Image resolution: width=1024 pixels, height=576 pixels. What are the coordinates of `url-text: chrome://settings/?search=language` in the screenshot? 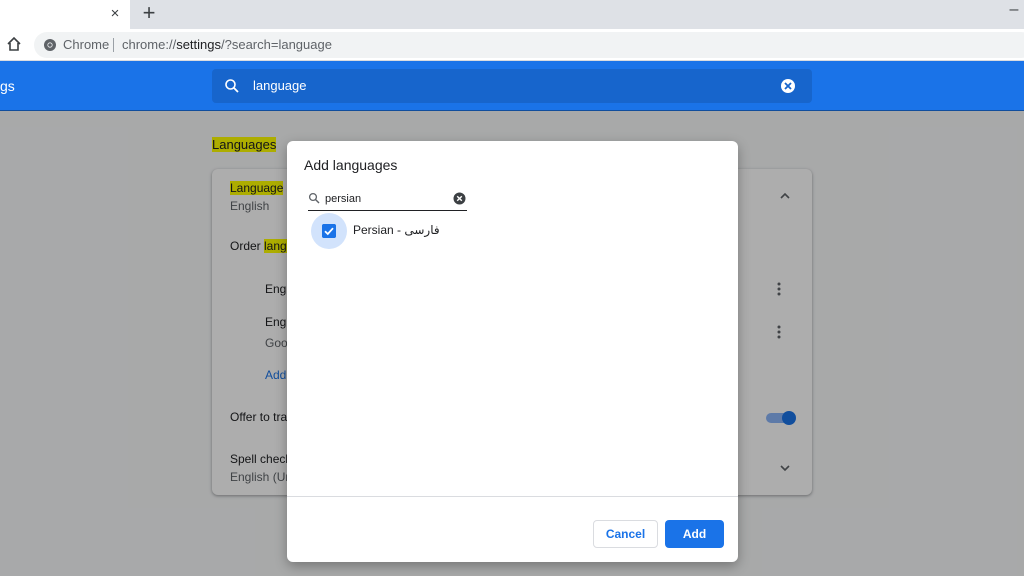 It's located at (227, 44).